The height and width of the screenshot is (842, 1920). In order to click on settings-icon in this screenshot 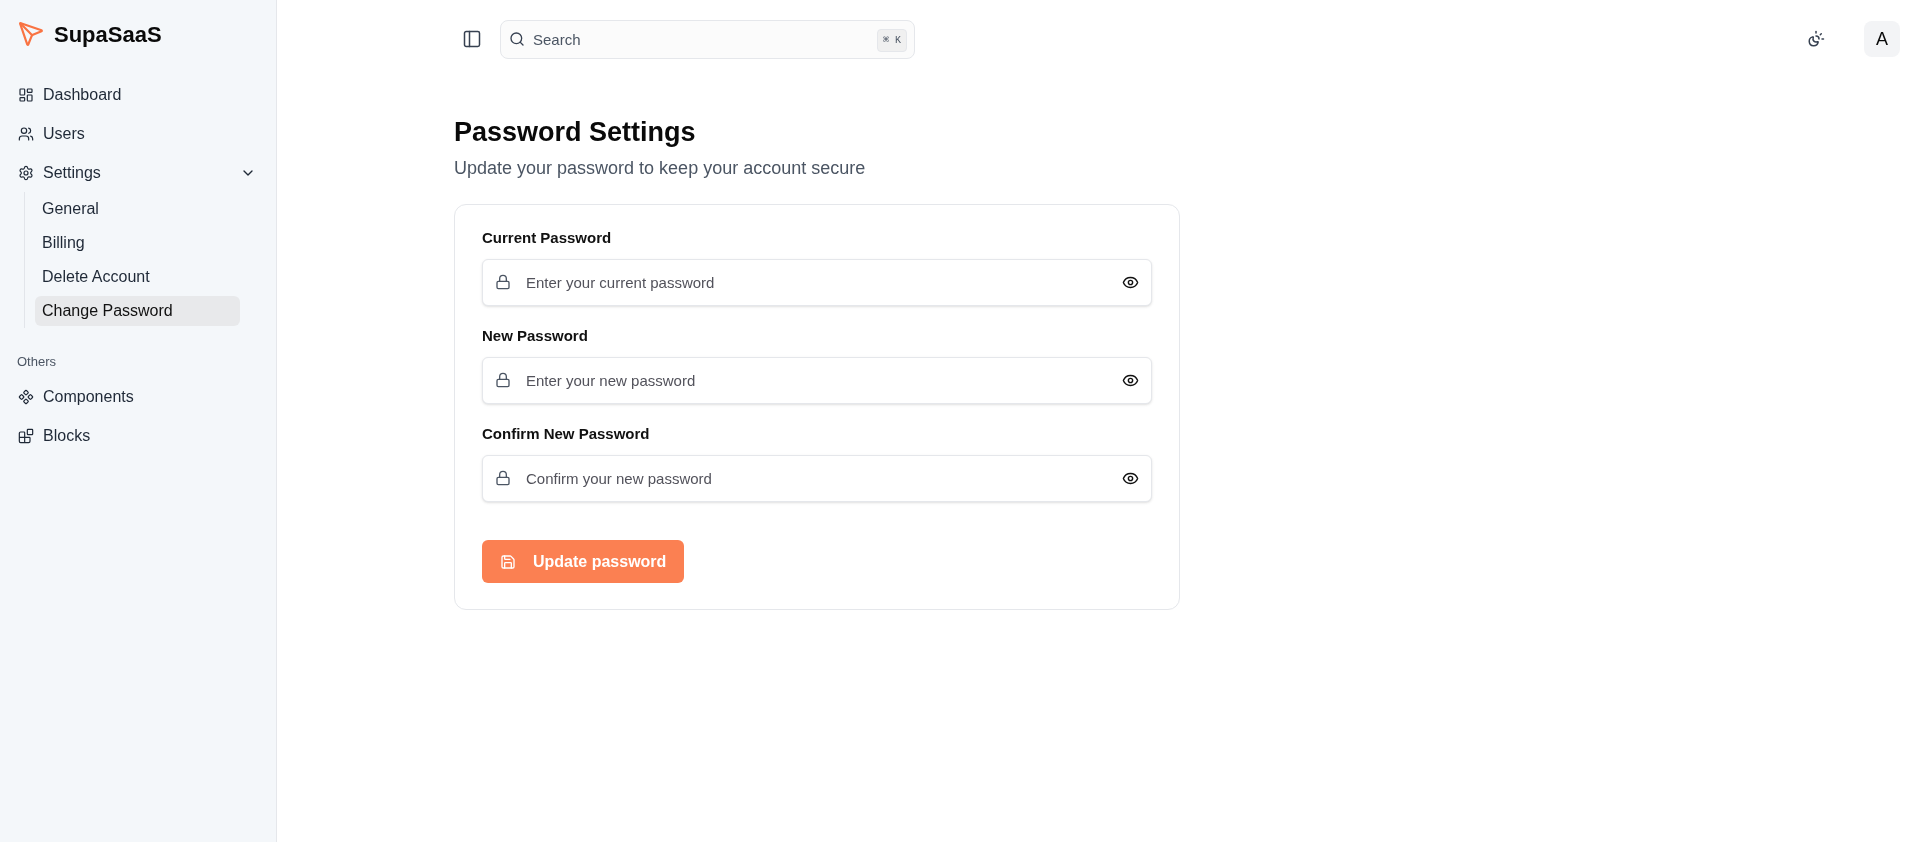, I will do `click(26, 172)`.